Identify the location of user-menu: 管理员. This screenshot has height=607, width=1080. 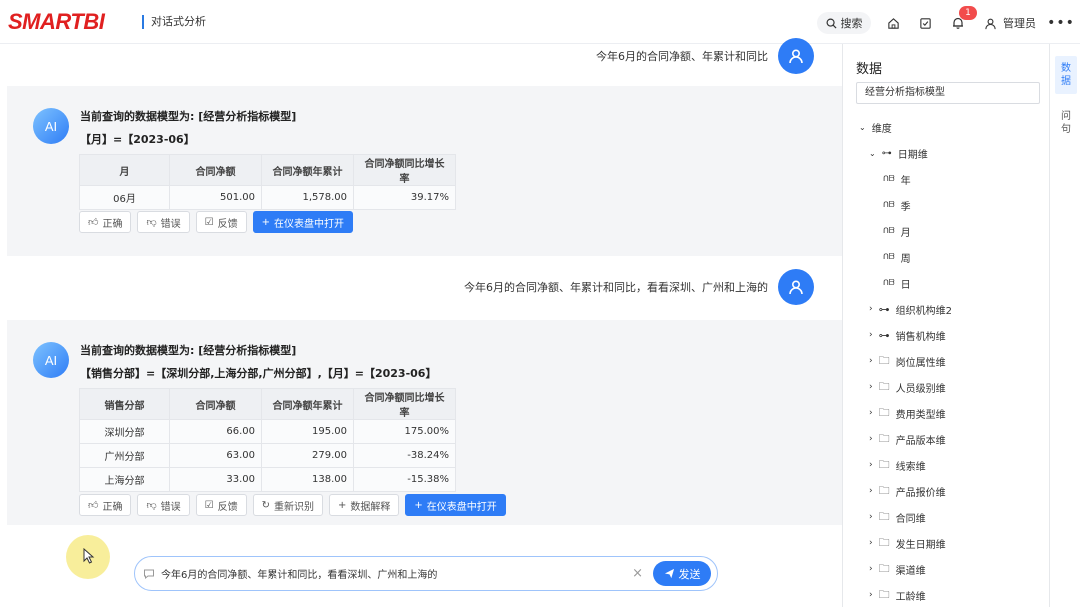
(1010, 23).